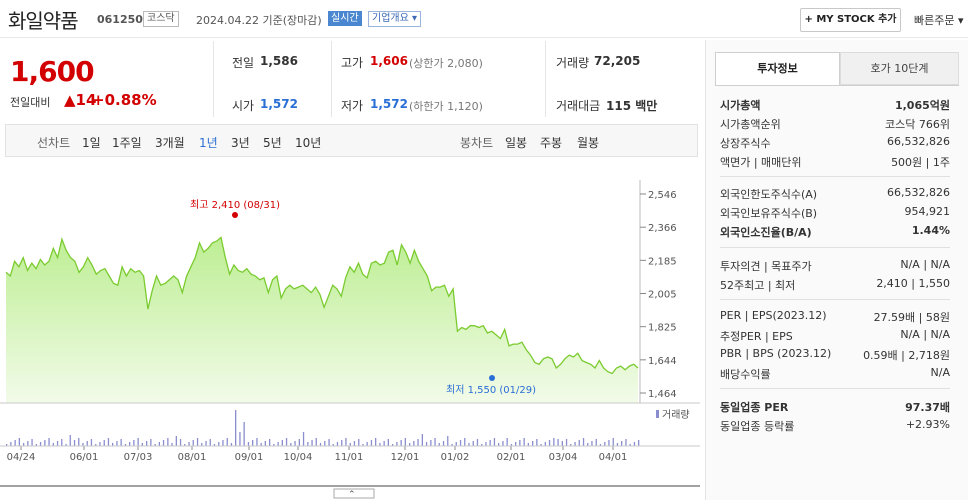 The image size is (968, 500). I want to click on y-tick-label: 2,005, so click(662, 295).